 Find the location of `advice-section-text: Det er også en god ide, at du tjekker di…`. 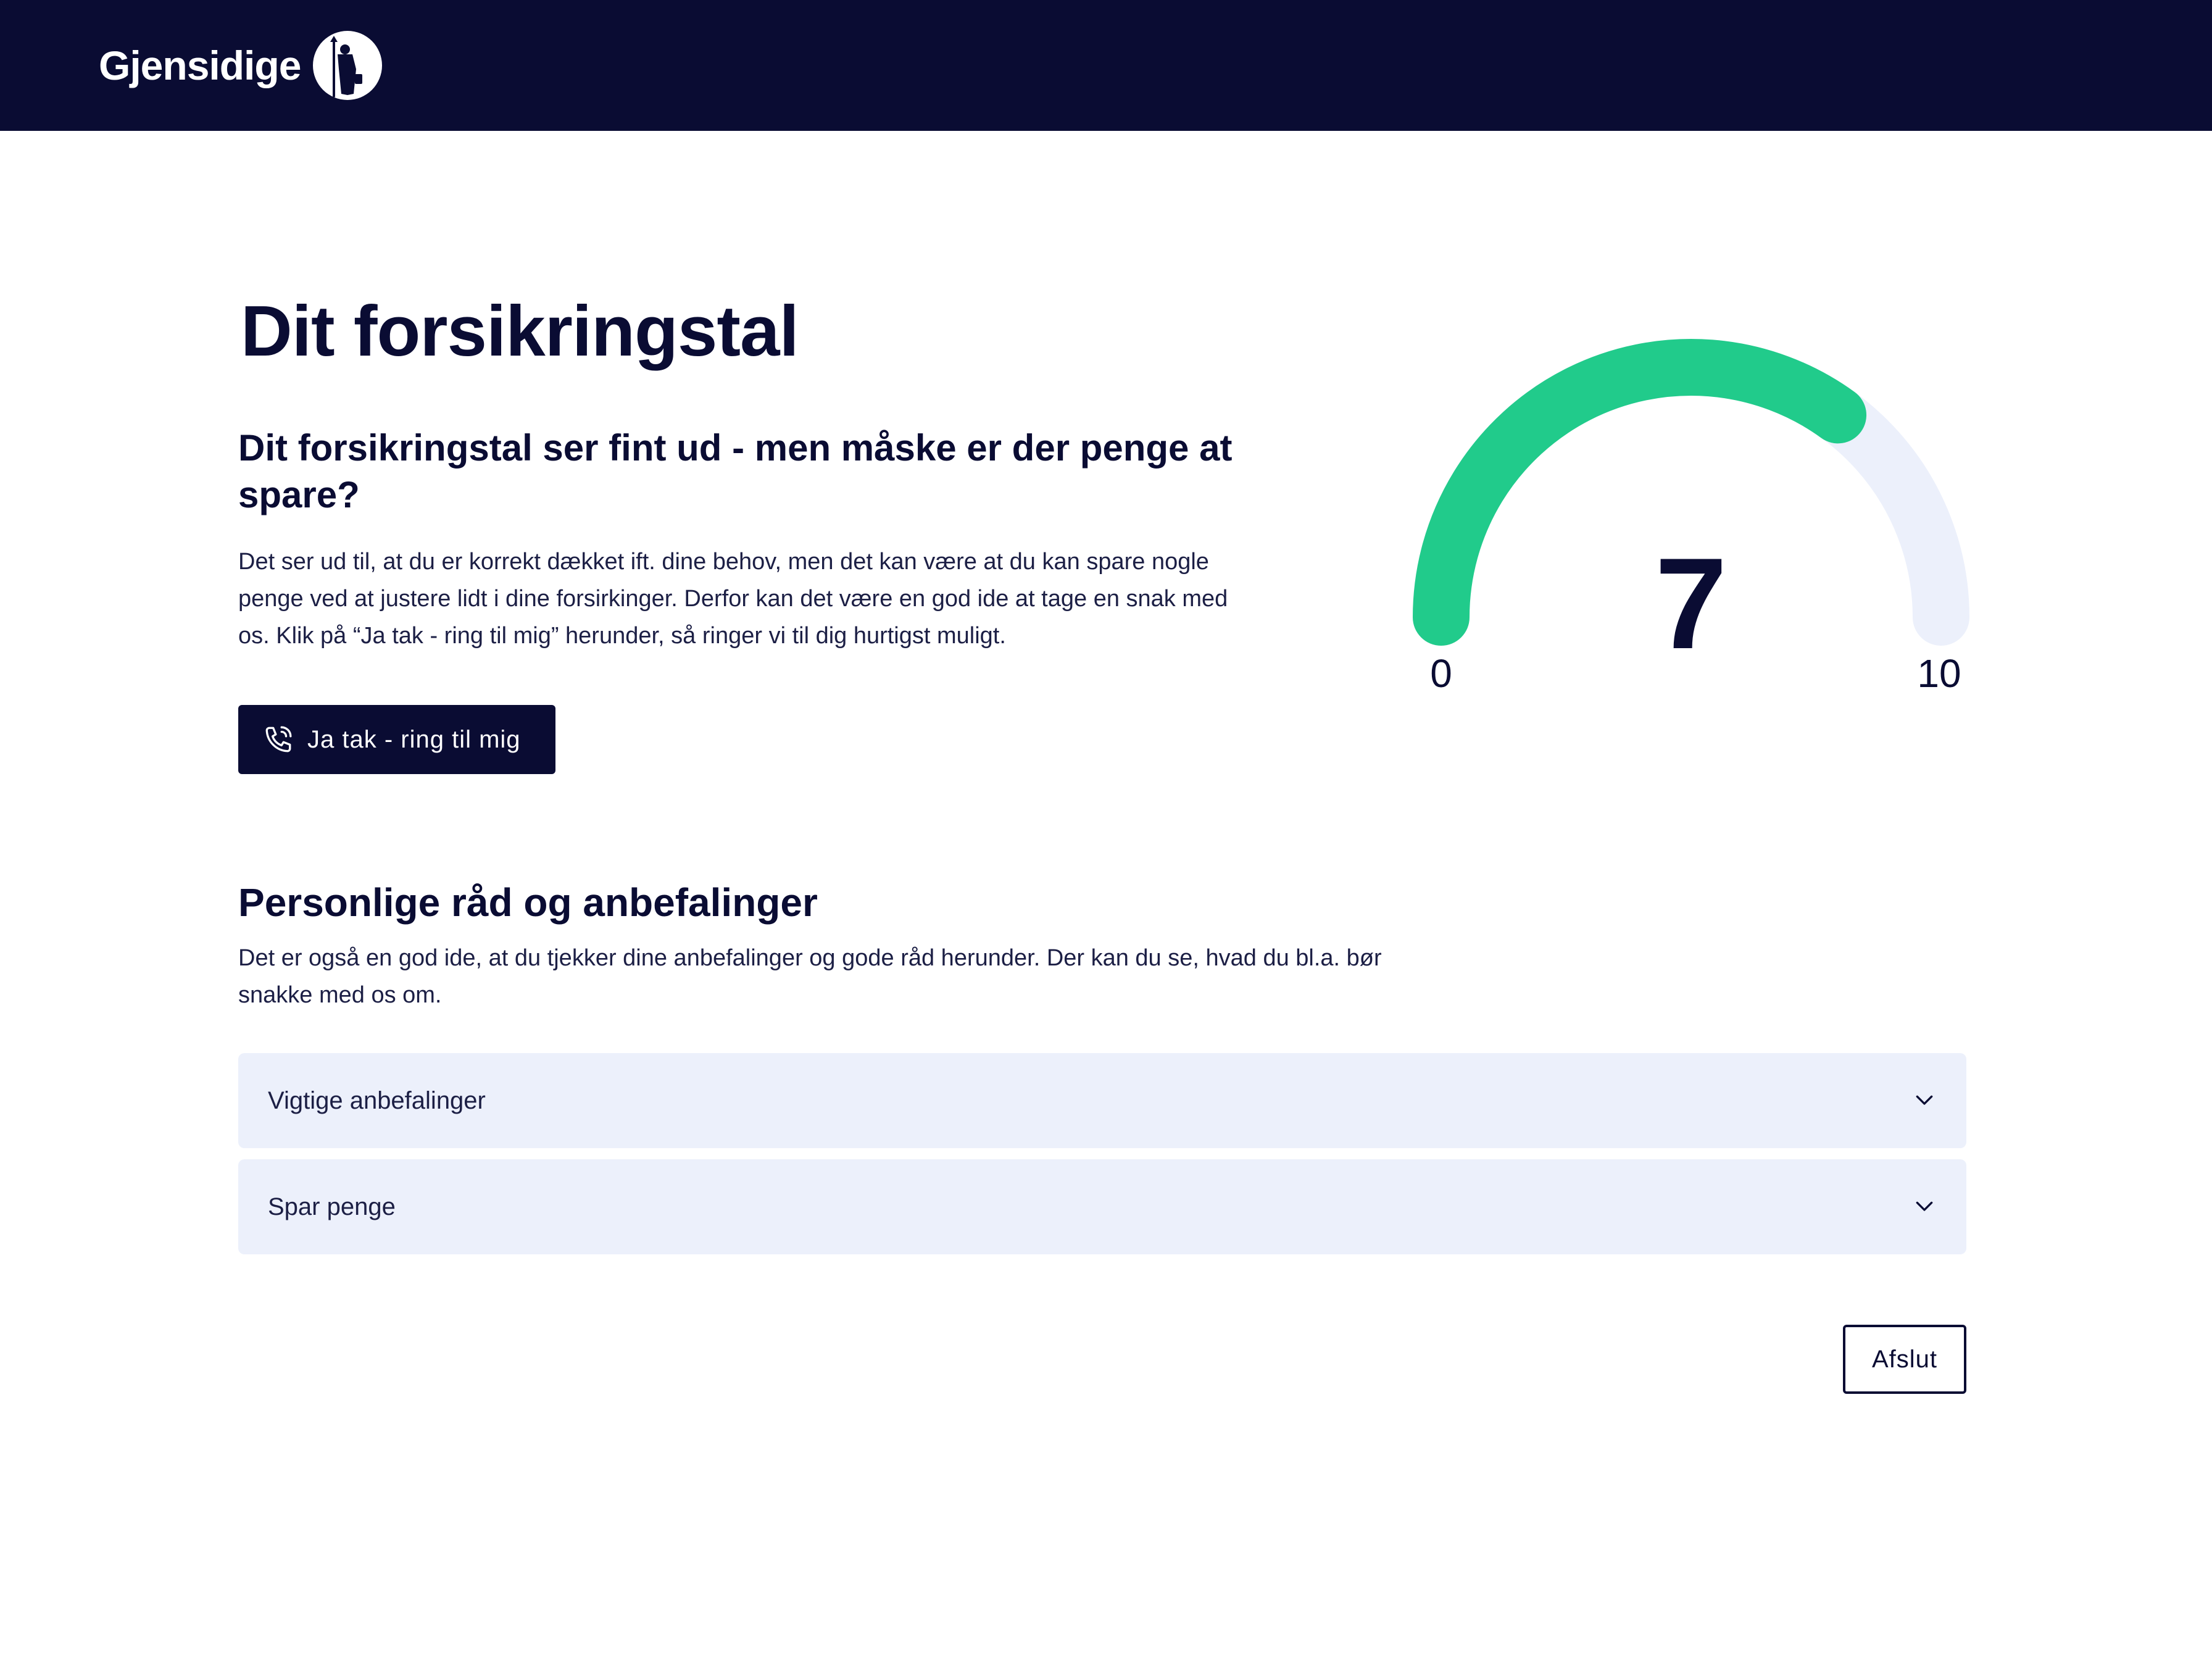

advice-section-text: Det er også en god ide, at du tjekker di… is located at coordinates (810, 976).